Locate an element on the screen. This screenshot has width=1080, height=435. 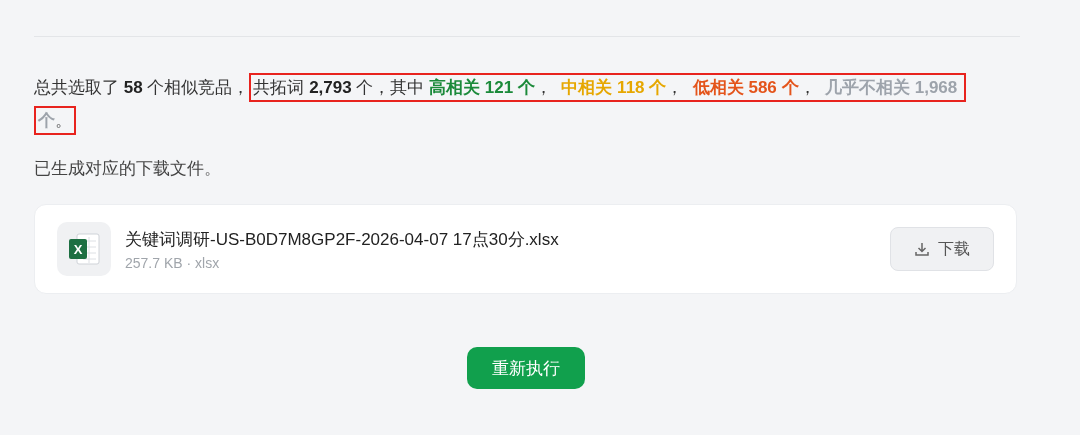
summary-text: 总共选取了 58 个相似竞品， 共拓词 2,793 个，其中 高相关 121 个， 中相关 118 个， 低相关 586 个， 几乎不相关 1,968 个。 is located at coordinates (499, 104).